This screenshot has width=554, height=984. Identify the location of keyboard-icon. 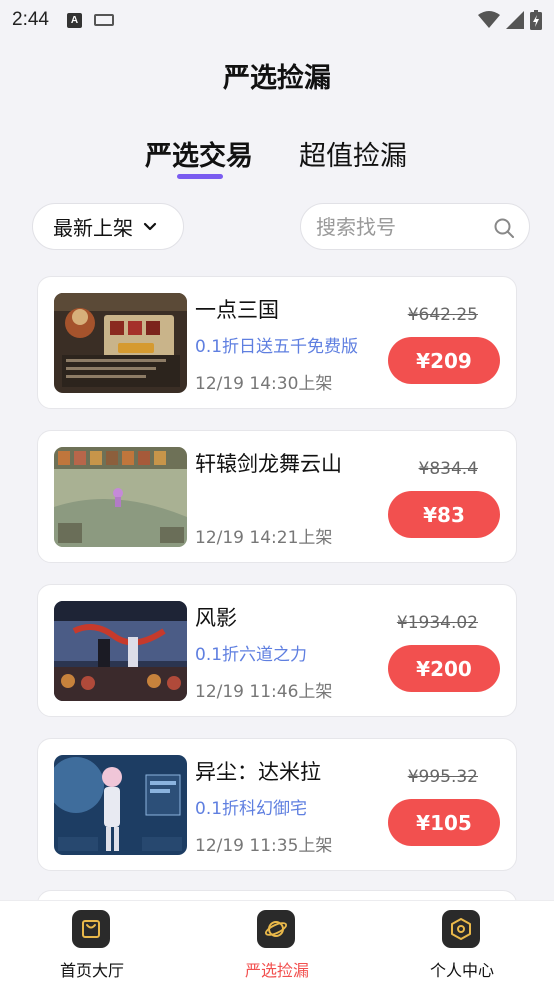
(103, 20).